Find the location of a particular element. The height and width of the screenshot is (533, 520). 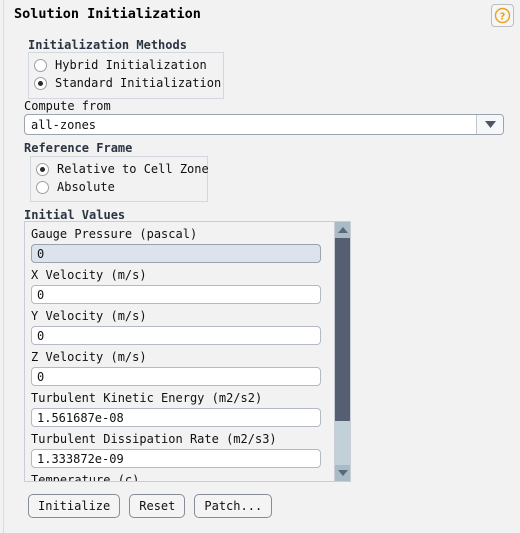

initialization-methods-label: Initialization Methods is located at coordinates (107, 45).